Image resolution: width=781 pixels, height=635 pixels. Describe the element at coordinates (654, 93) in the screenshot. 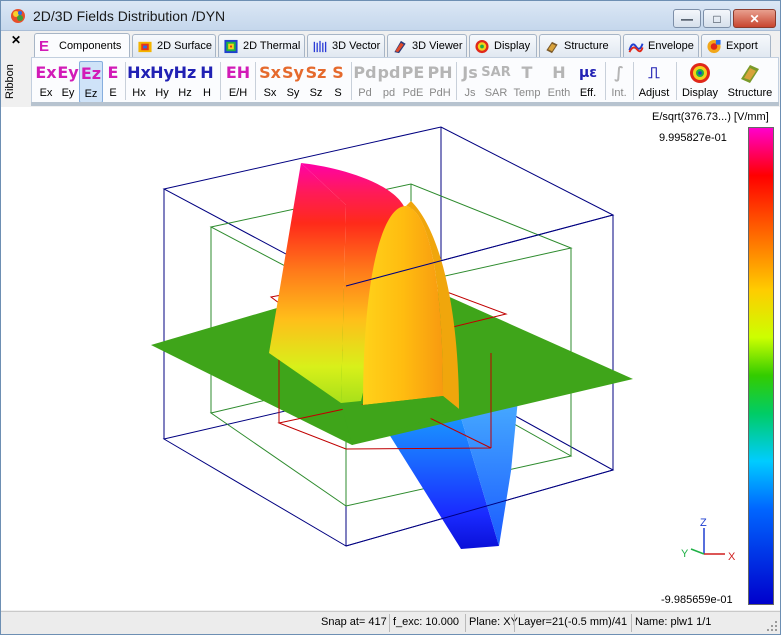

I see `adjust-label: Adjust` at that location.